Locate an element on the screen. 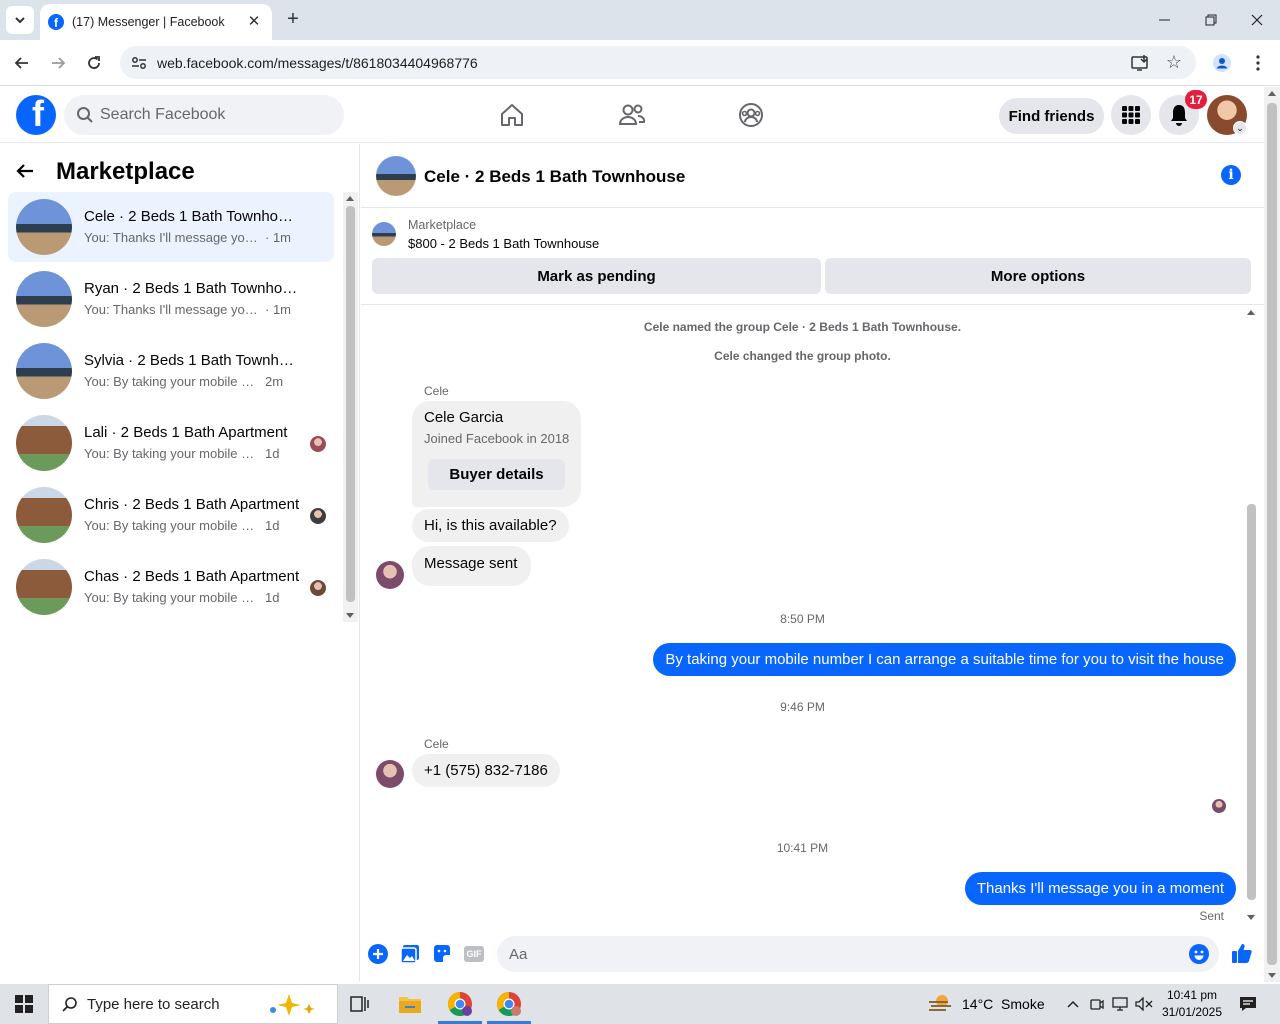 Image resolution: width=1280 pixels, height=1024 pixels. file-explorer-icon is located at coordinates (410, 1004).